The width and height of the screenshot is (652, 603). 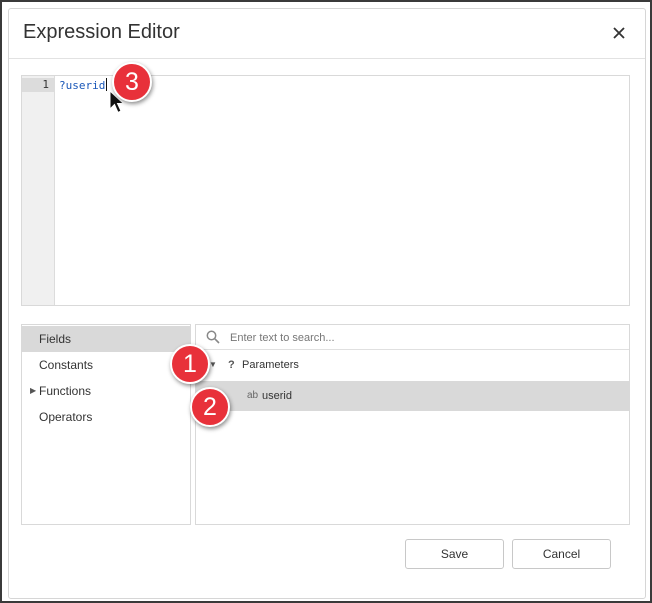 I want to click on cancel-button: Cancel, so click(x=561, y=554).